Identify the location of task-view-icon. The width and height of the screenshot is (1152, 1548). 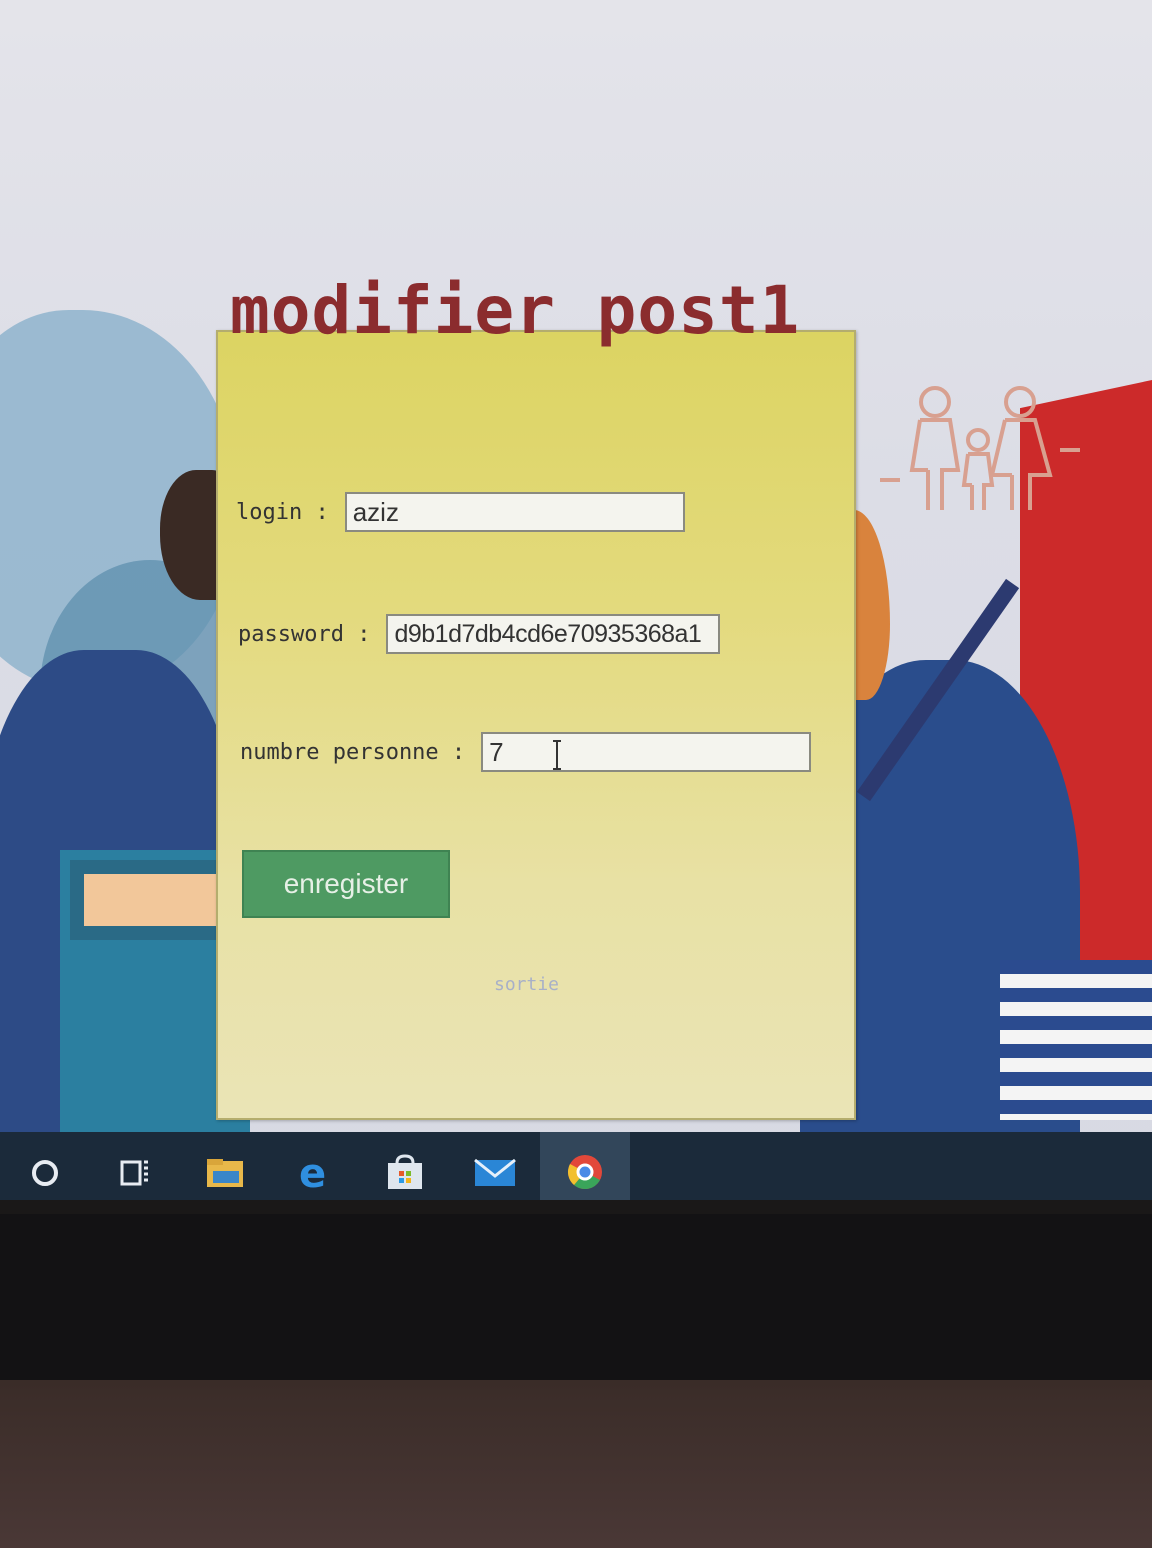
(134, 1173).